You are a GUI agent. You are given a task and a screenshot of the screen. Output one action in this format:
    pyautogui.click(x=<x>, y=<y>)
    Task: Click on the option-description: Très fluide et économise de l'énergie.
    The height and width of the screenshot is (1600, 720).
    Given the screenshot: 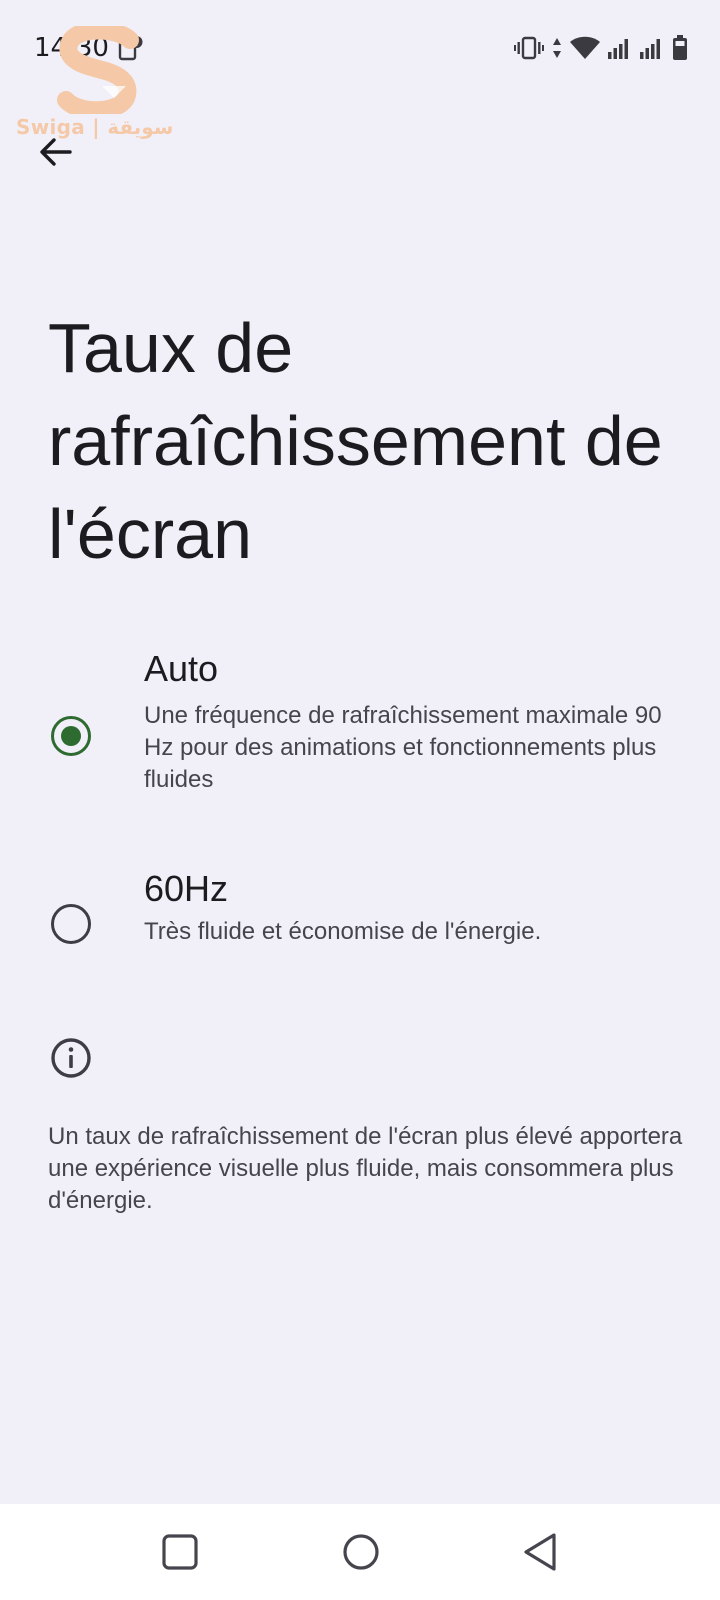 What is the action you would take?
    pyautogui.click(x=343, y=931)
    